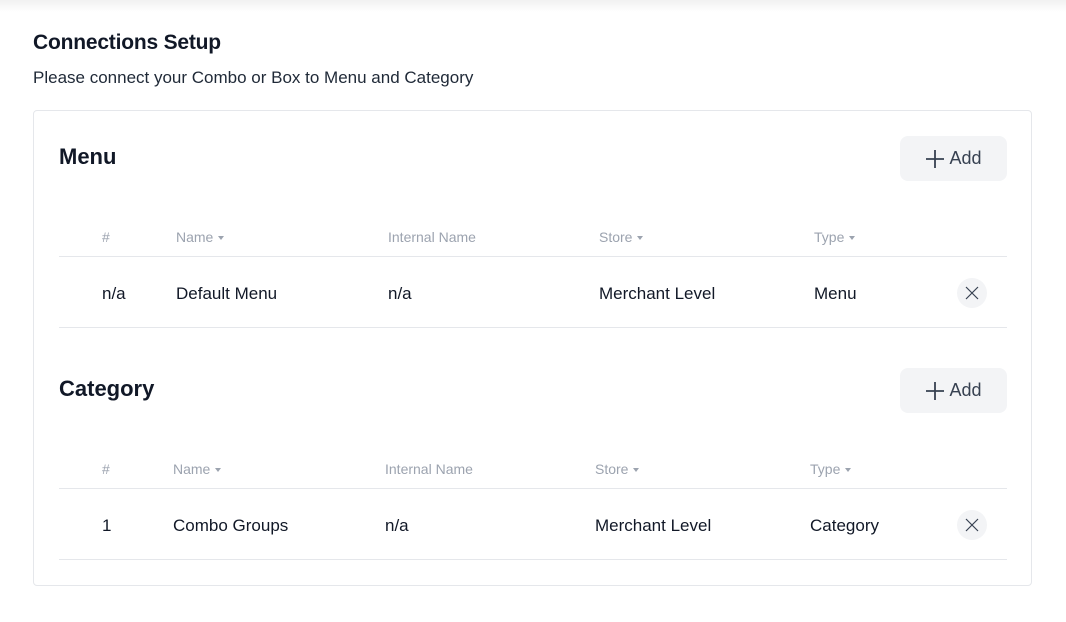 Image resolution: width=1066 pixels, height=622 pixels. Describe the element at coordinates (533, 236) in the screenshot. I see `menu-table-header: # Name Internal Name Store Type` at that location.